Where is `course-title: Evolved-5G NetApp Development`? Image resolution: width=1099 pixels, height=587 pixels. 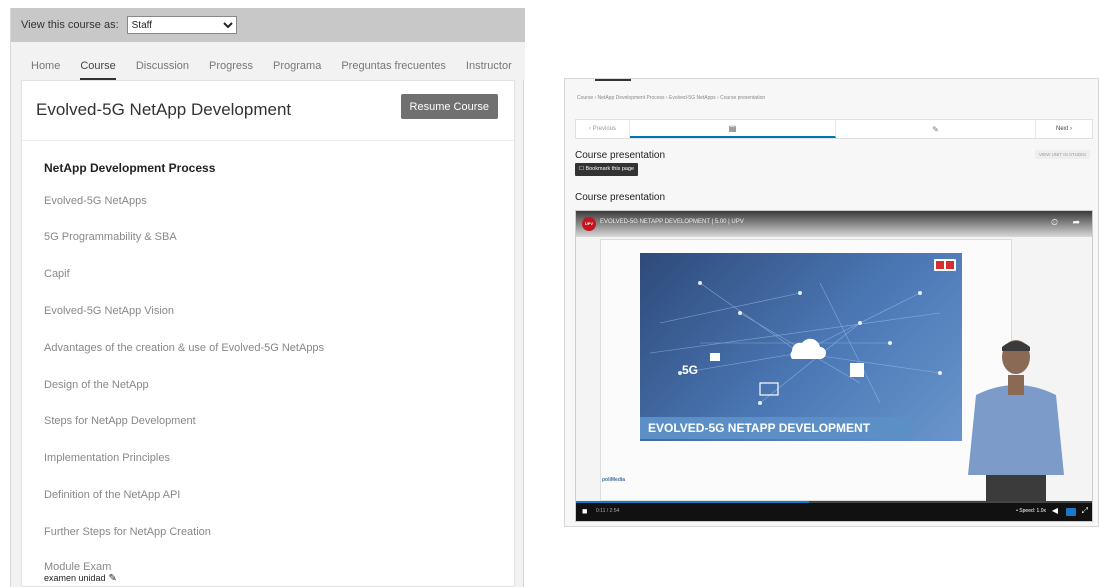 course-title: Evolved-5G NetApp Development is located at coordinates (164, 109).